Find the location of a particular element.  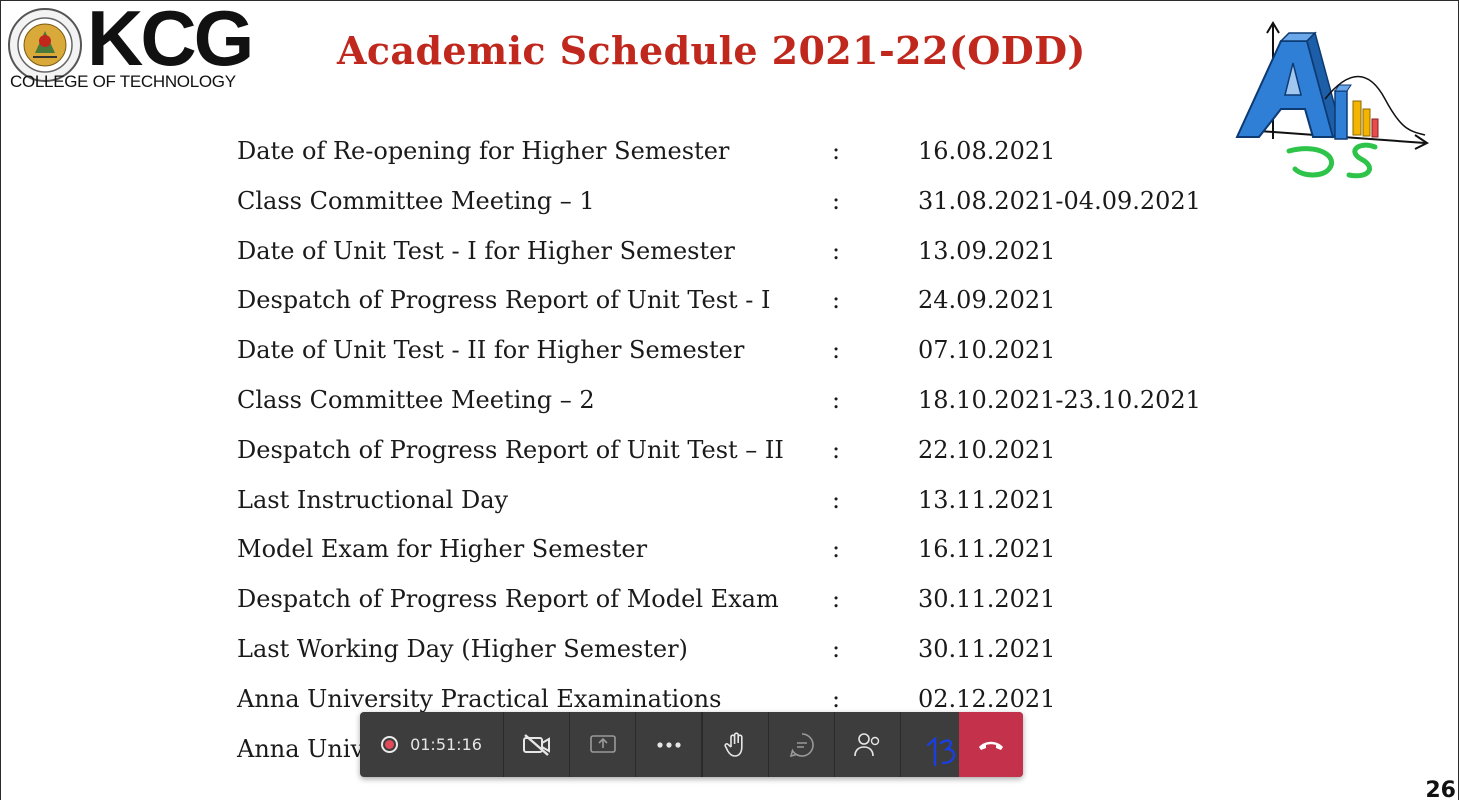

page-number: 26 is located at coordinates (1440, 790).